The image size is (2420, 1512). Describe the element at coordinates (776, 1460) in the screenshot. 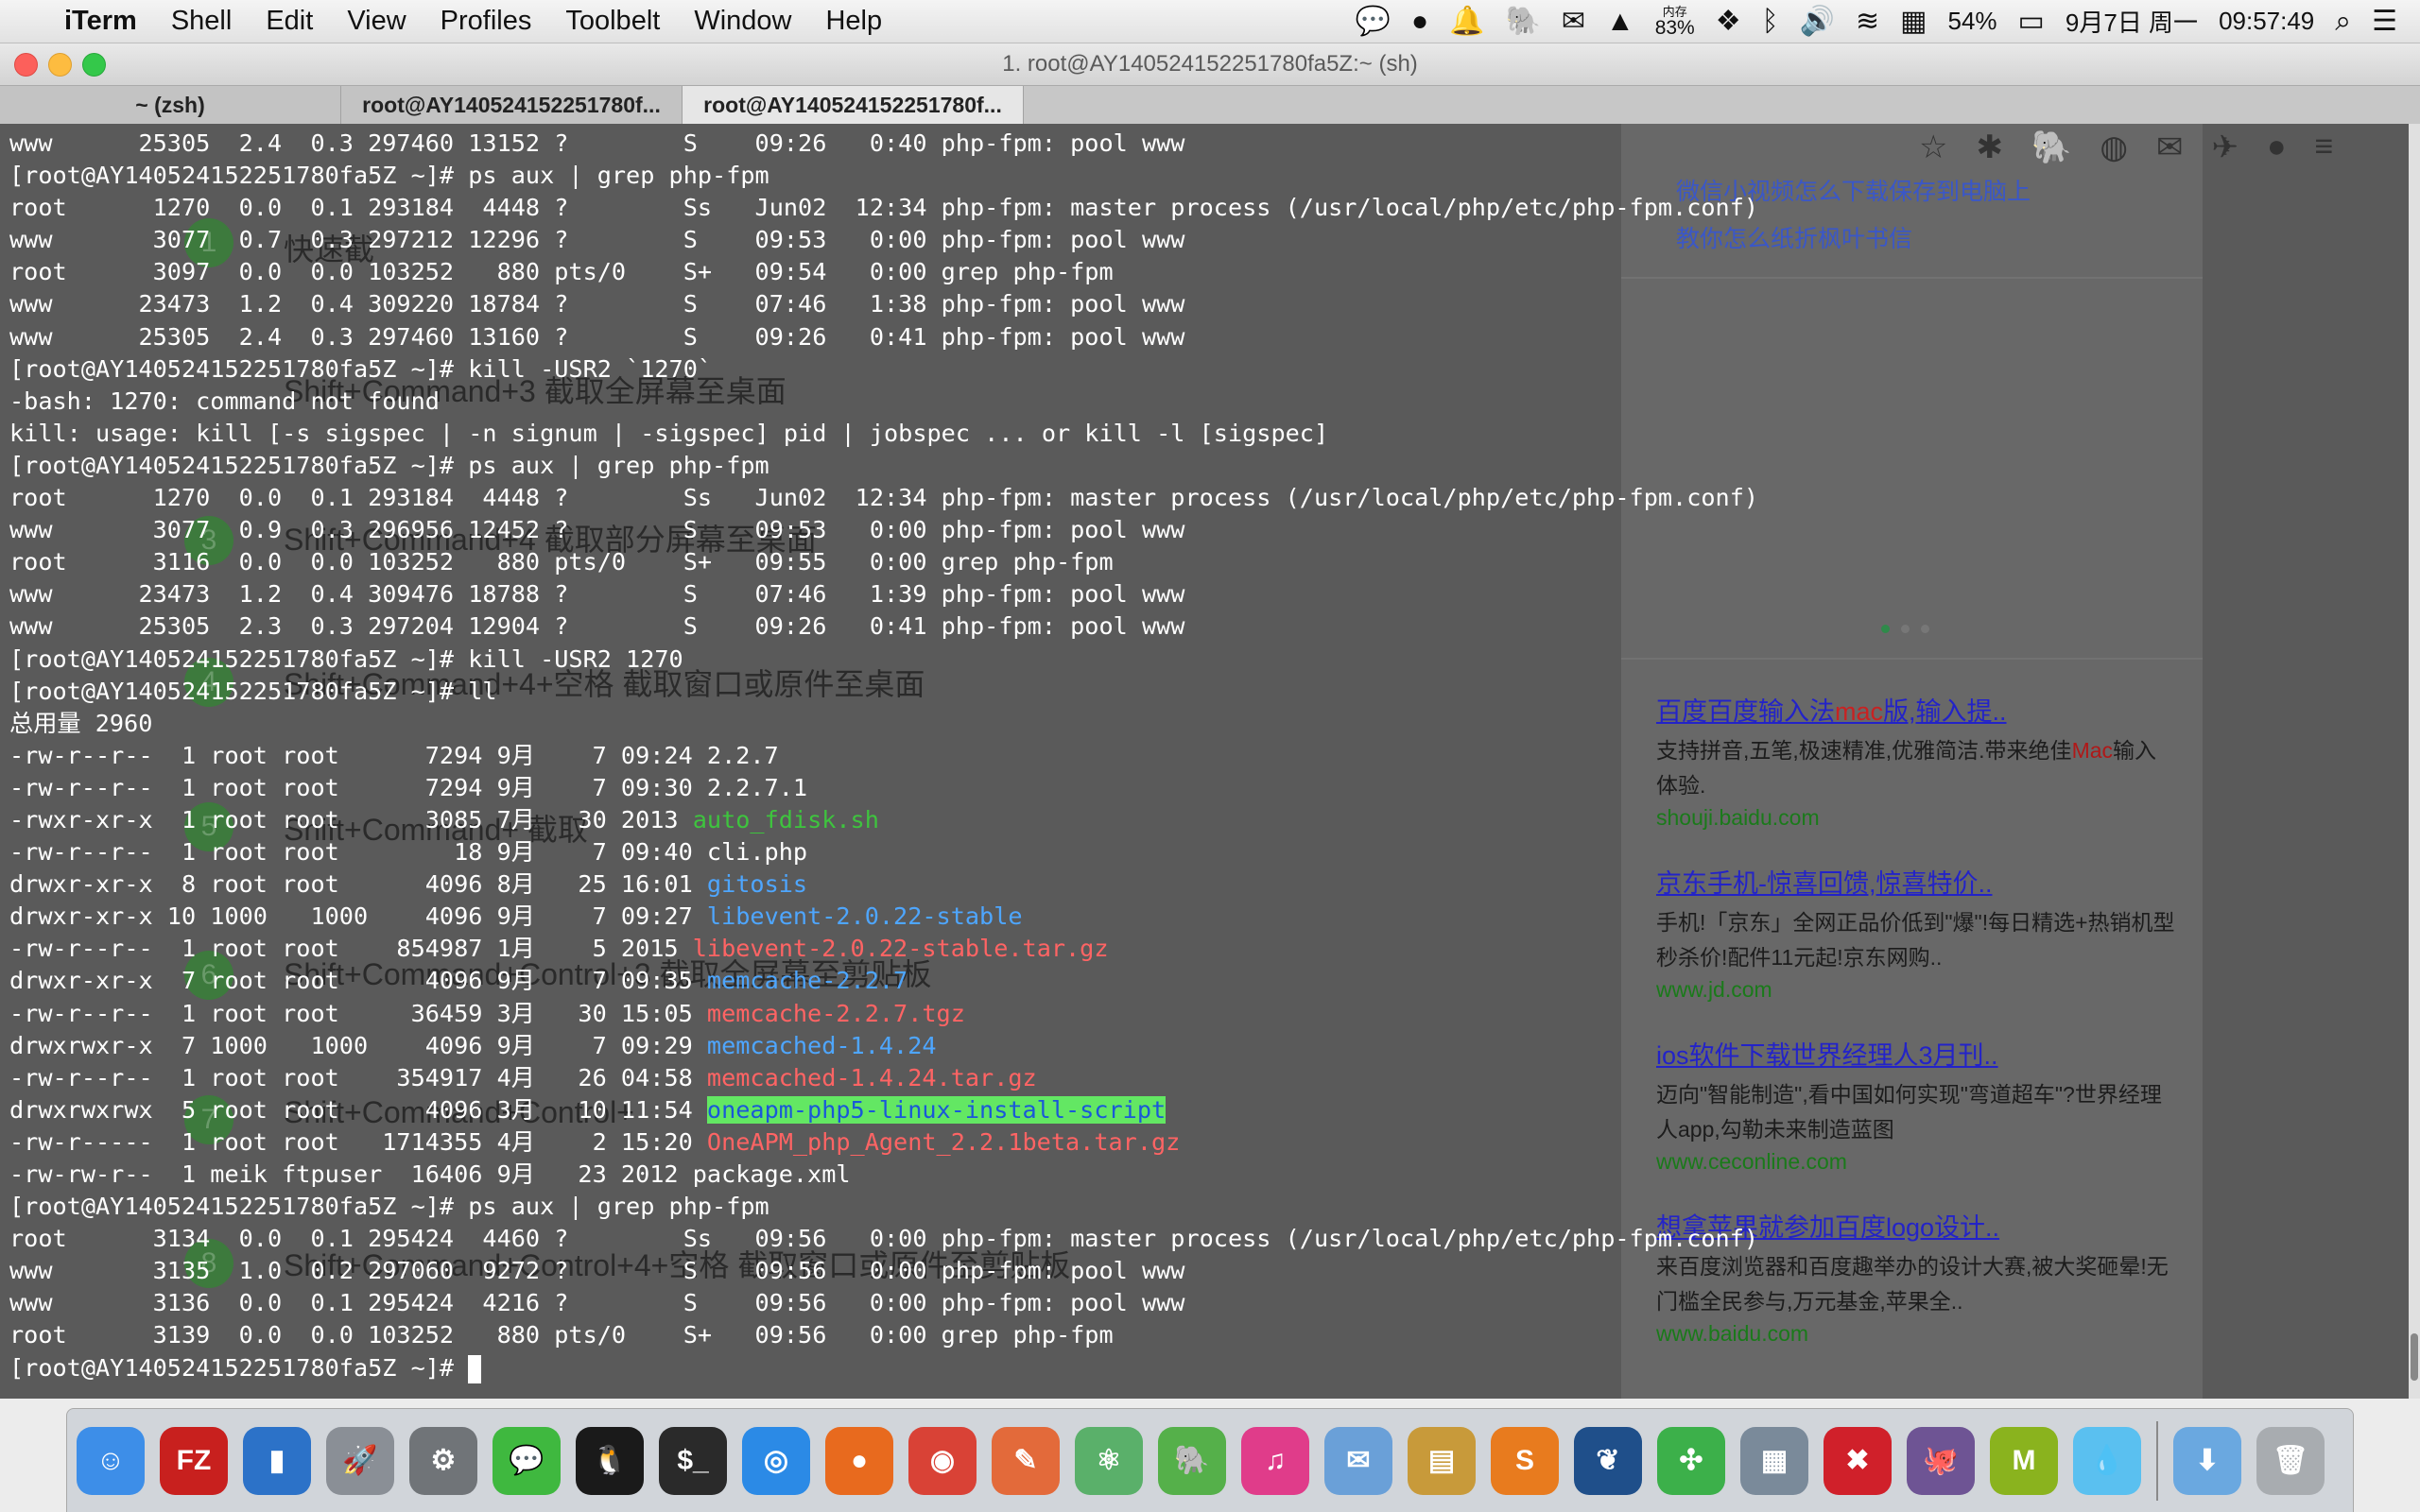

I see `dock-safari-icon: ◎` at that location.